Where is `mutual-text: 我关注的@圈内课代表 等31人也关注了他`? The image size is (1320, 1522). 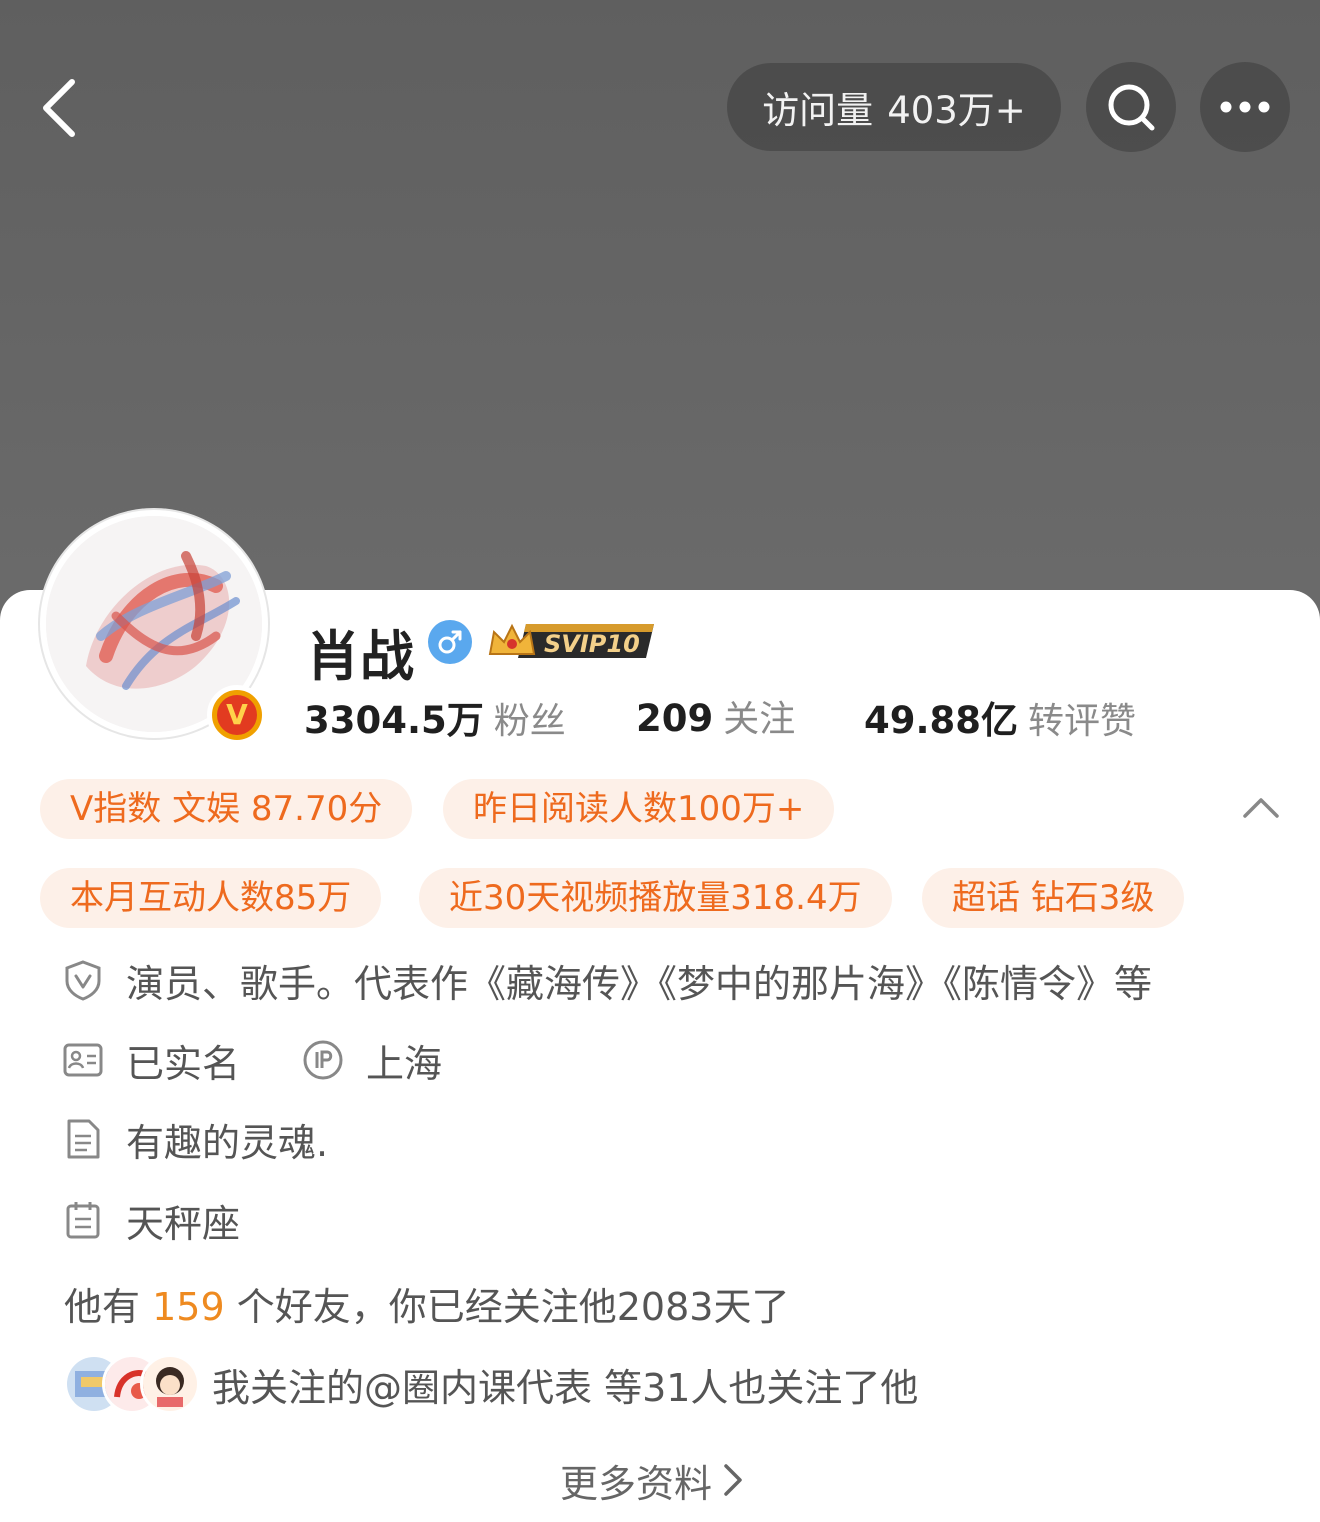 mutual-text: 我关注的@圈内课代表 等31人也关注了他 is located at coordinates (565, 1387).